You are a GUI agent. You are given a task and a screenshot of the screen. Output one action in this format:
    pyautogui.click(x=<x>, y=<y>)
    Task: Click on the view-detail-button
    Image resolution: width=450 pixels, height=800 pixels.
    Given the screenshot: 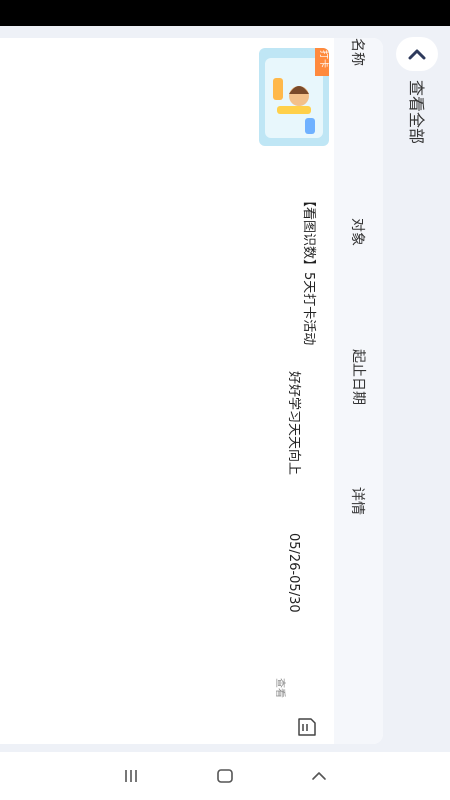 What is the action you would take?
    pyautogui.click(x=307, y=727)
    